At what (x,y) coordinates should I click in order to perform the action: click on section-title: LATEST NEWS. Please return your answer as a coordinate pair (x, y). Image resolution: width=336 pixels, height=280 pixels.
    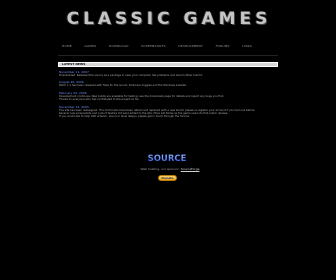
    Looking at the image, I should click on (74, 64).